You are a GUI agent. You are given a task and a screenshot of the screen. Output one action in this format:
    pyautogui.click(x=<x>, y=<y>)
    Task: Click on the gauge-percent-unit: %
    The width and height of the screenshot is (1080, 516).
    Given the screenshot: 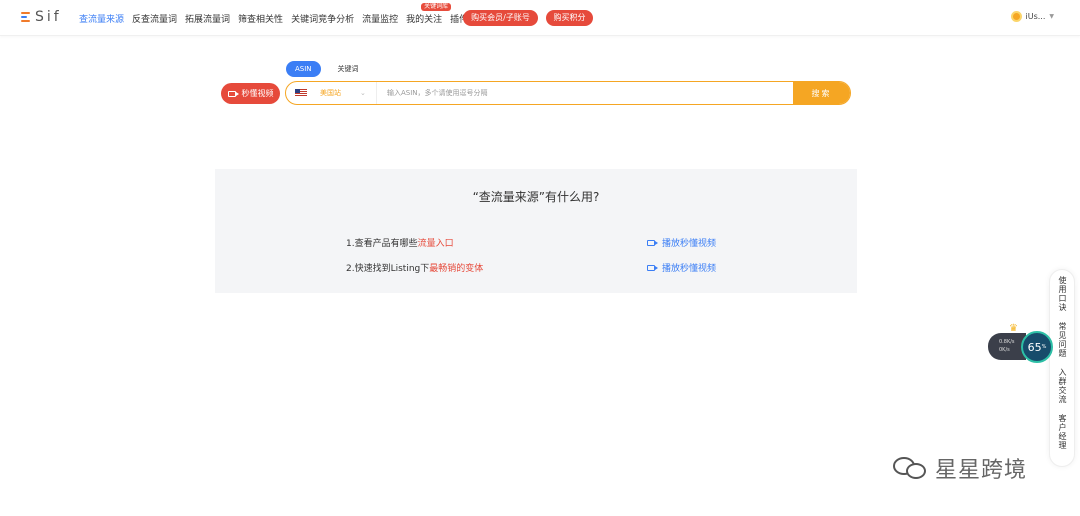 What is the action you would take?
    pyautogui.click(x=1044, y=347)
    